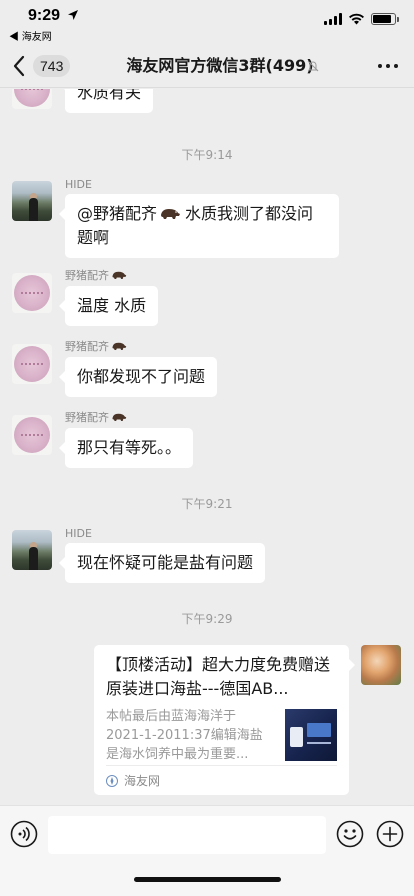 This screenshot has height=896, width=414. What do you see at coordinates (207, 619) in the screenshot?
I see `timestamp: 下午9:29` at bounding box center [207, 619].